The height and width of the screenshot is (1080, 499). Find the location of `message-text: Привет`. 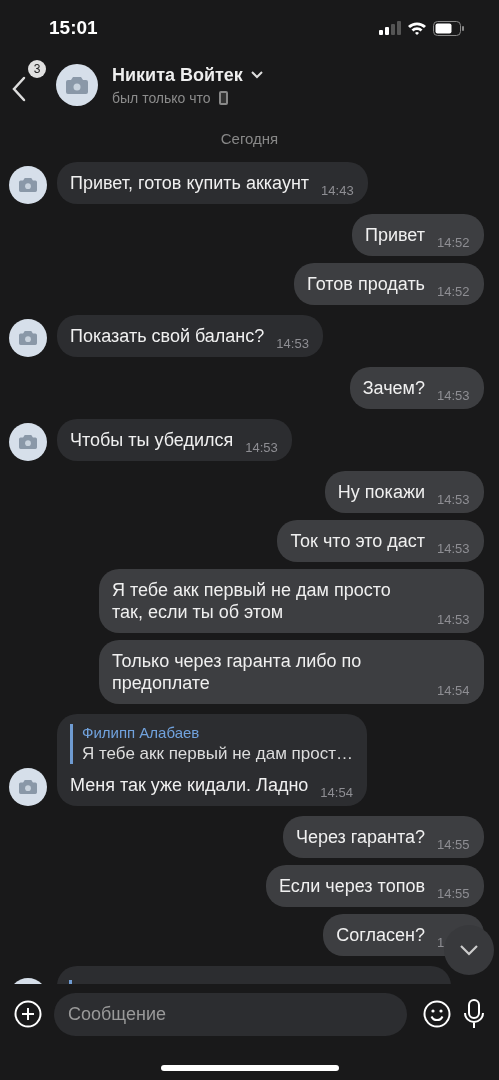

message-text: Привет is located at coordinates (394, 235).